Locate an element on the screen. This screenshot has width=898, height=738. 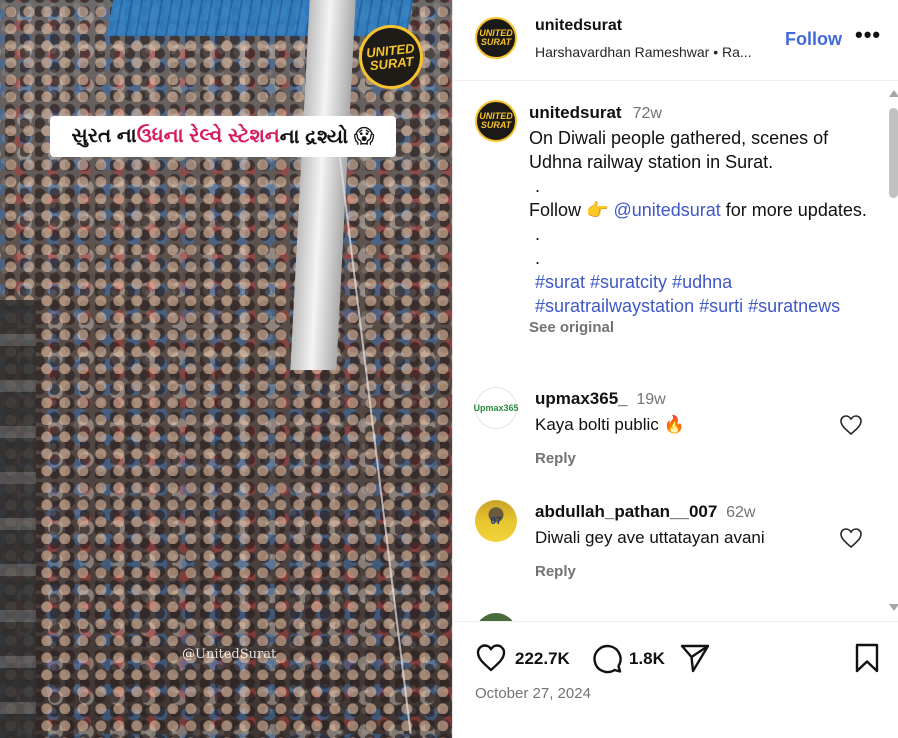
comment-username: abdullah_pathan__007 62w is located at coordinates (645, 512).